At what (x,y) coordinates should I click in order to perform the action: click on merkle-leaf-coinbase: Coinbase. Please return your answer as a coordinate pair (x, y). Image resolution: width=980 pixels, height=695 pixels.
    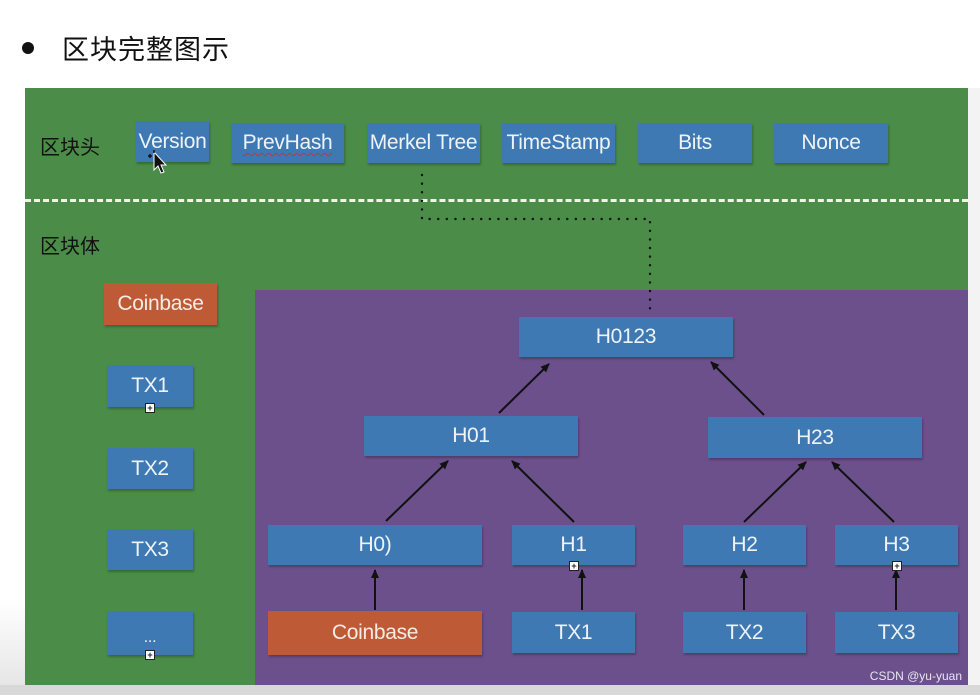
    Looking at the image, I should click on (375, 633).